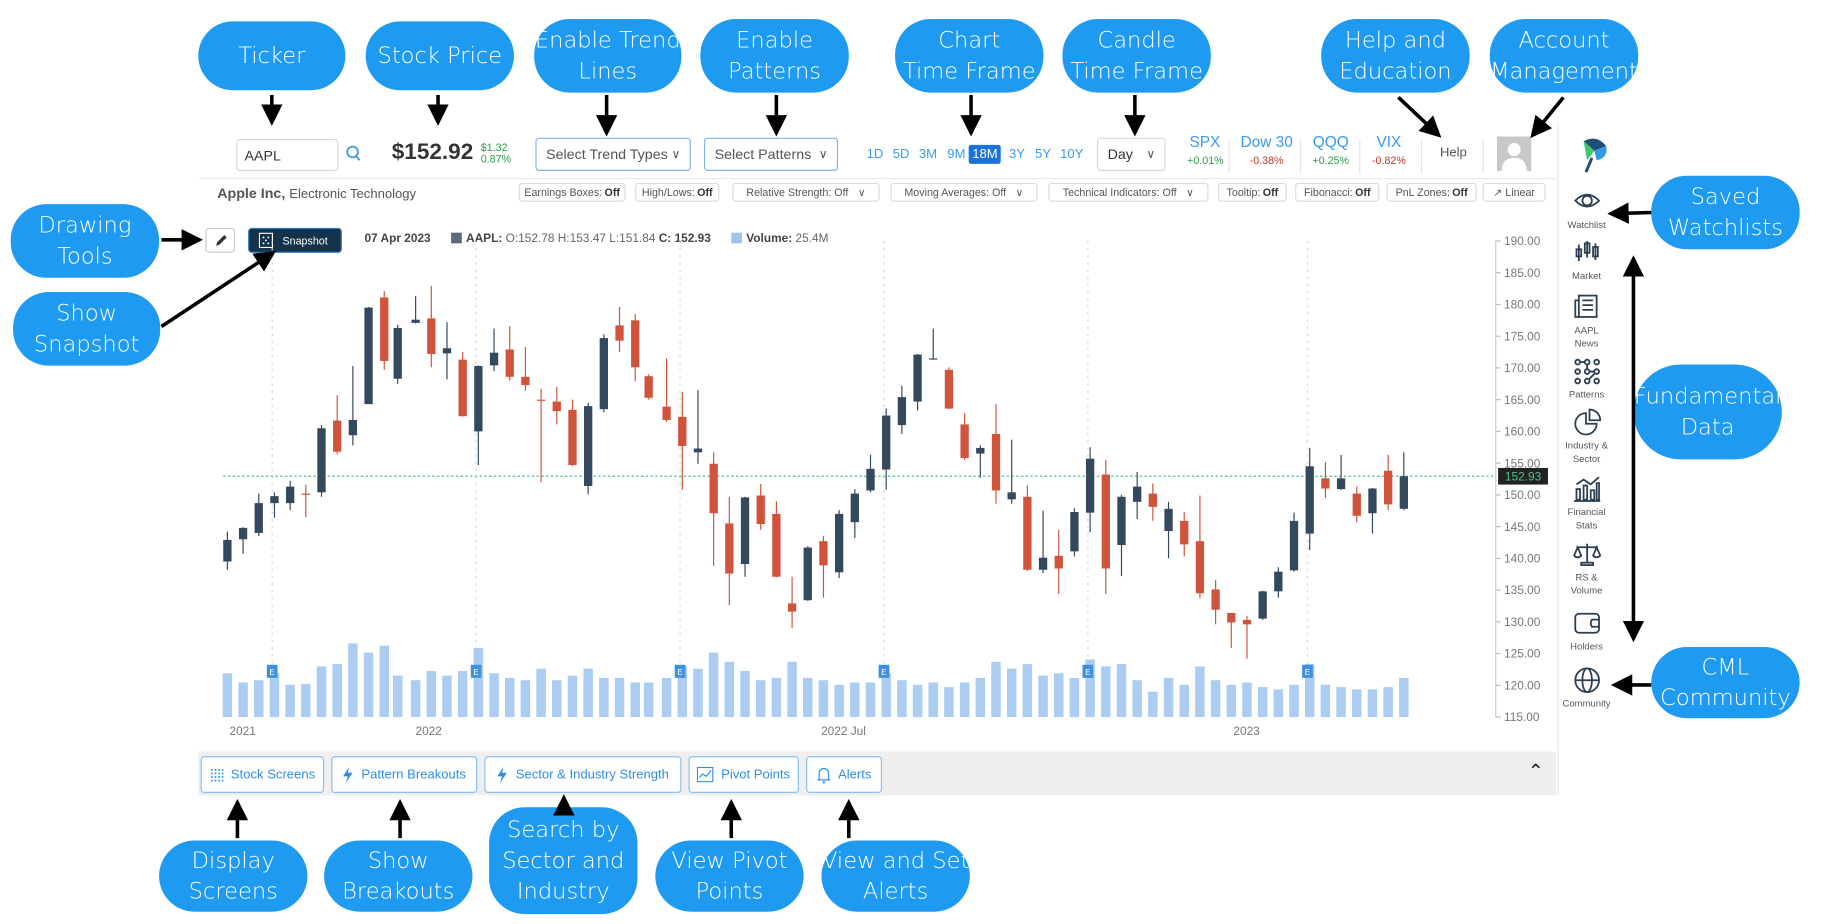  Describe the element at coordinates (1536, 772) in the screenshot. I see `collapse-chevron-icon: ⌃` at that location.